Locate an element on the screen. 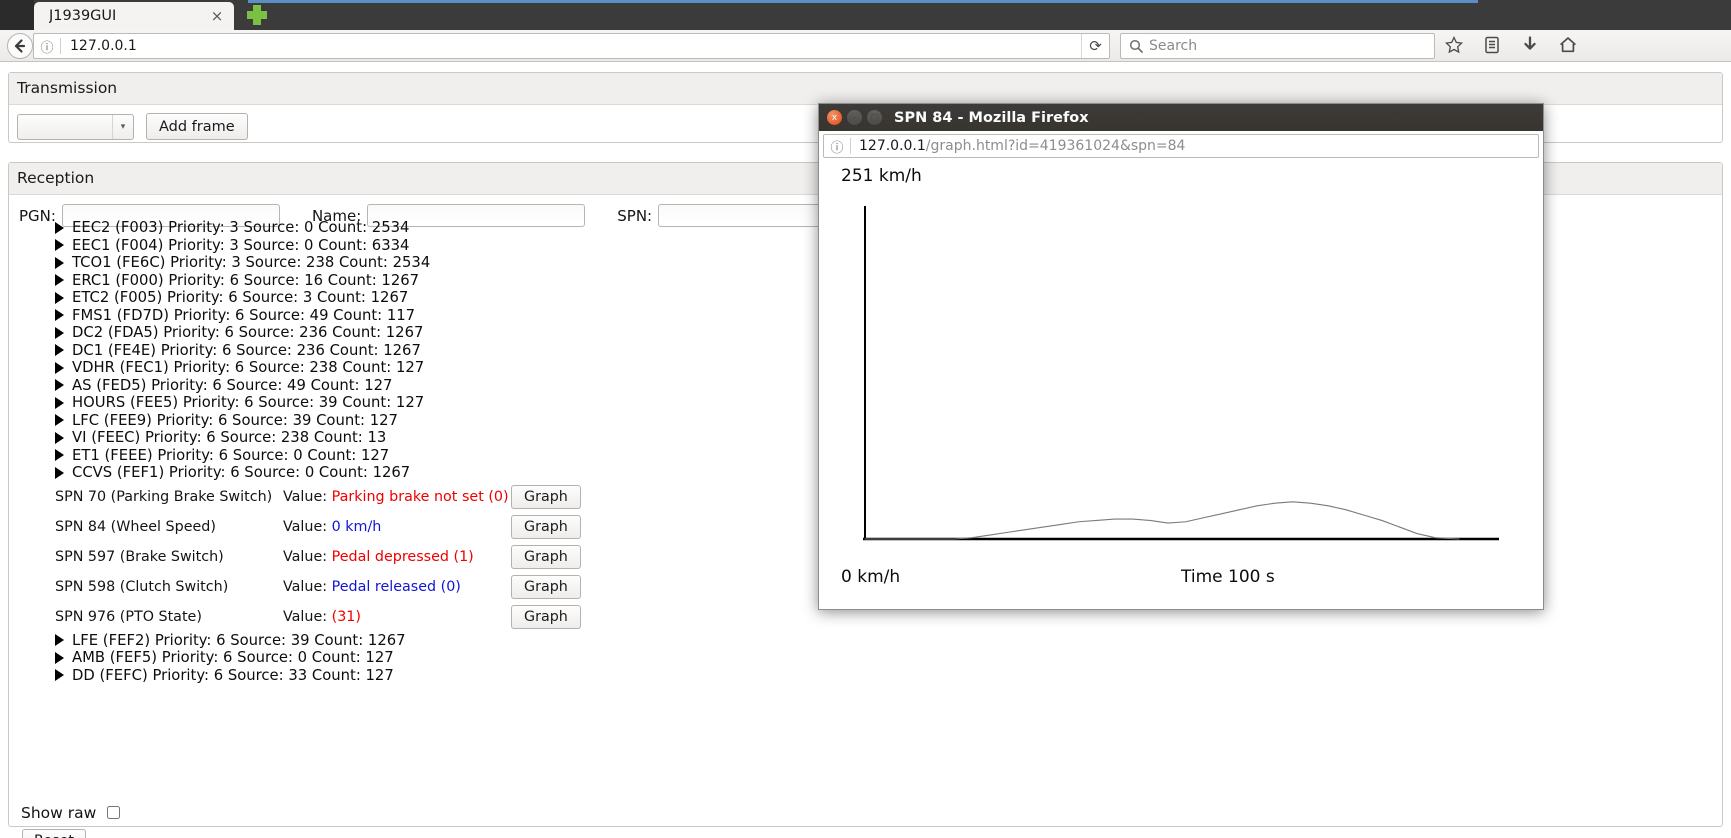  reset-button: Reset is located at coordinates (54, 833).